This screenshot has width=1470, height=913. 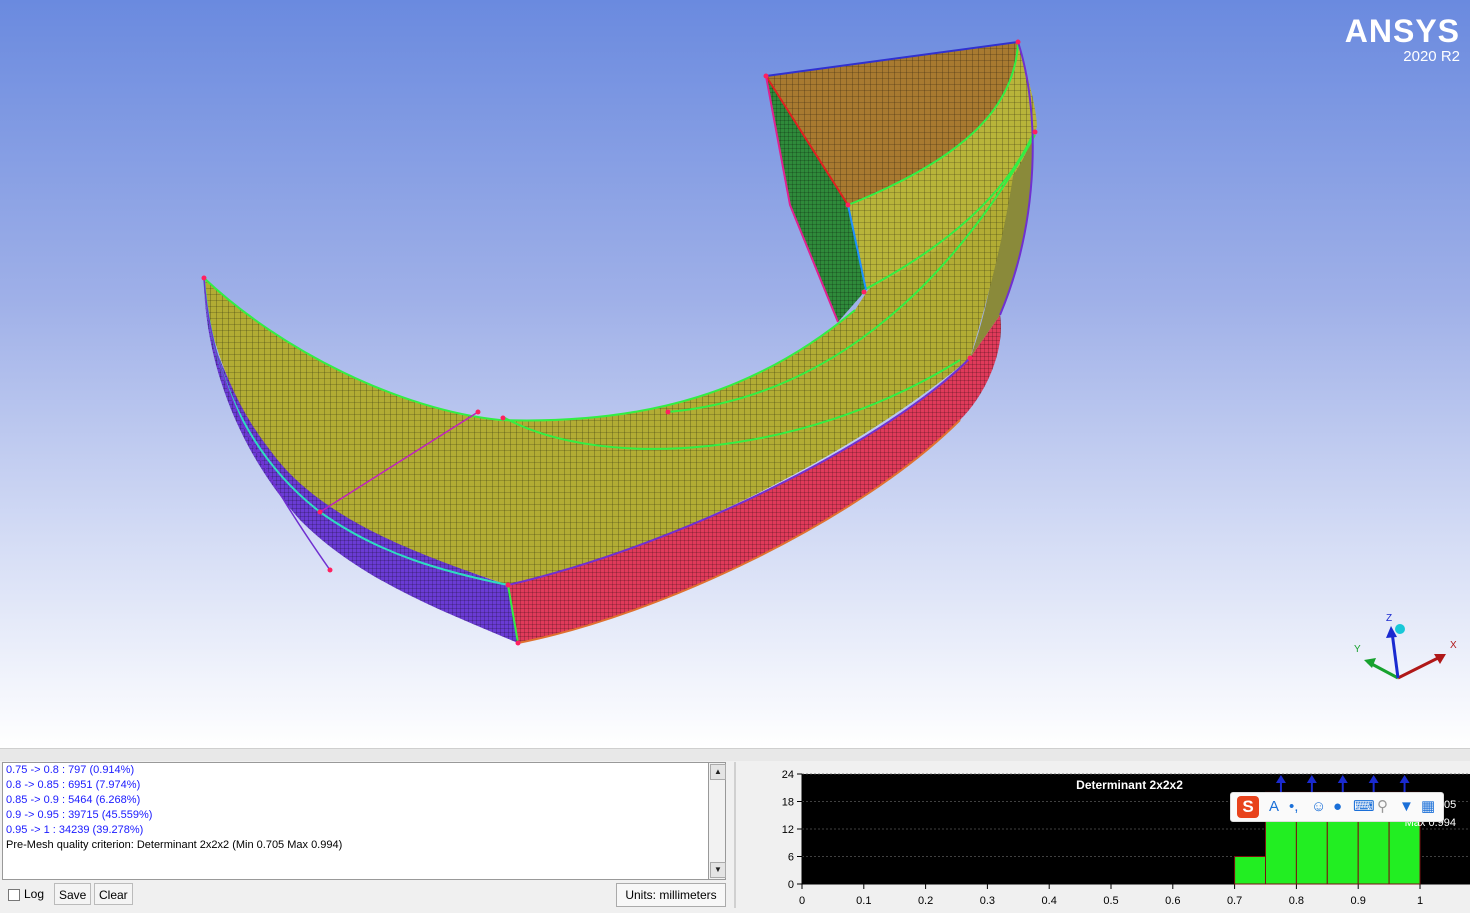 What do you see at coordinates (1172, 901) in the screenshot?
I see `x-tick-label: 0.6` at bounding box center [1172, 901].